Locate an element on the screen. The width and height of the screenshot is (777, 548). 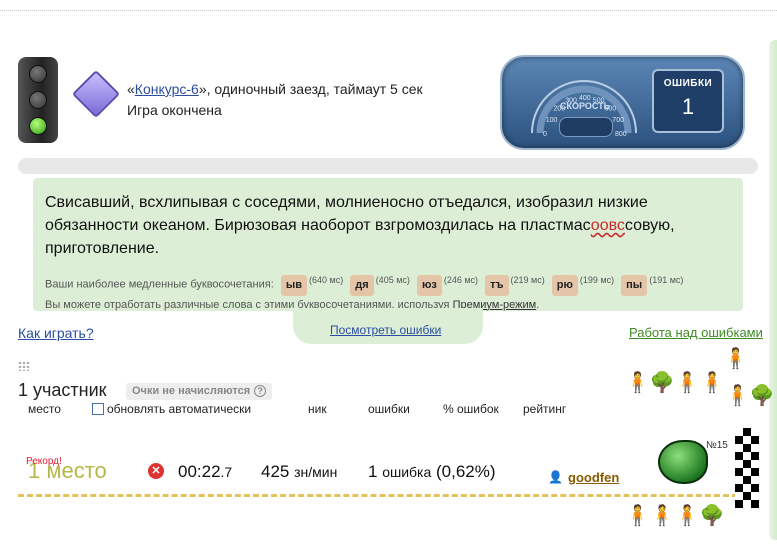
race-progress-bar is located at coordinates (388, 166).